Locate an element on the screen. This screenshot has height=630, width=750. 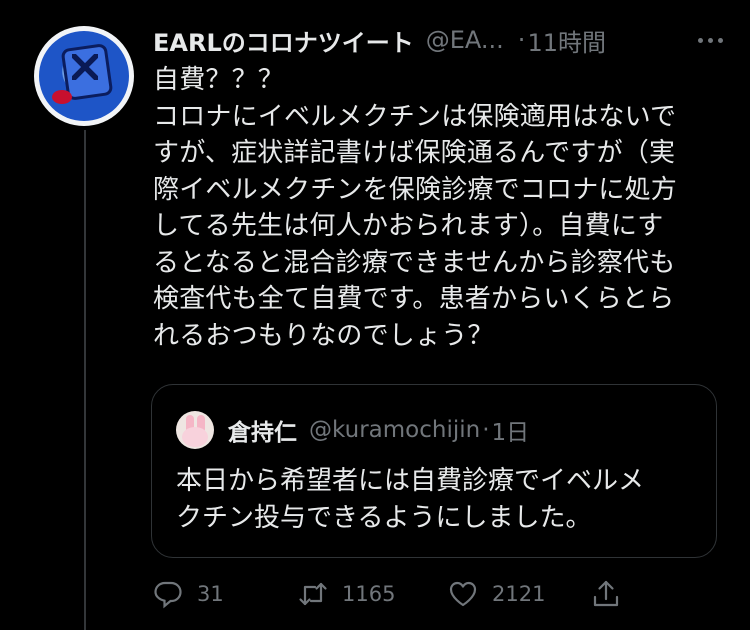
thread-line is located at coordinates (85, 380).